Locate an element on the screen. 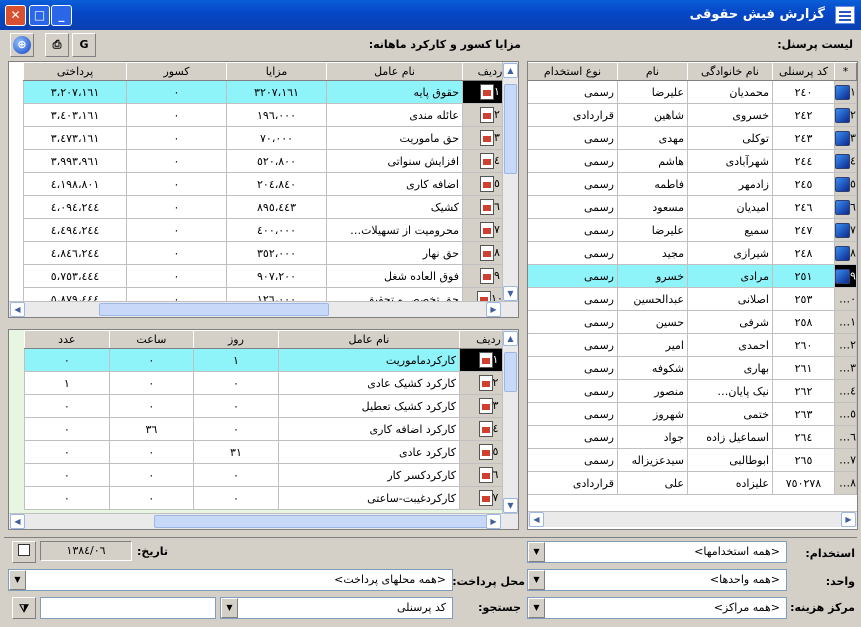 Image resolution: width=861 pixels, height=627 pixels. personnel-code-cell: ٢٦٢ is located at coordinates (803, 391).